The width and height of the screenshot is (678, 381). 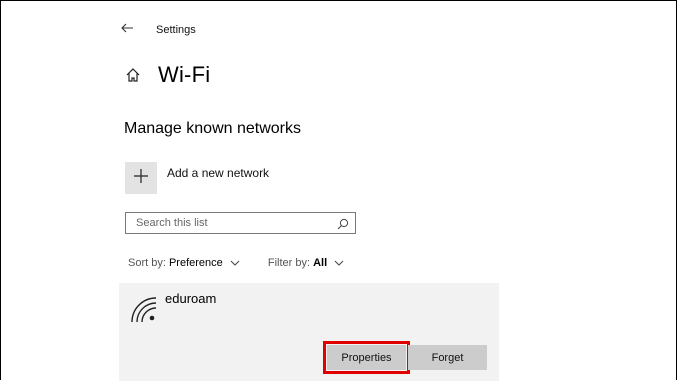 I want to click on filter-dropdown: Filter by: All, so click(x=306, y=263).